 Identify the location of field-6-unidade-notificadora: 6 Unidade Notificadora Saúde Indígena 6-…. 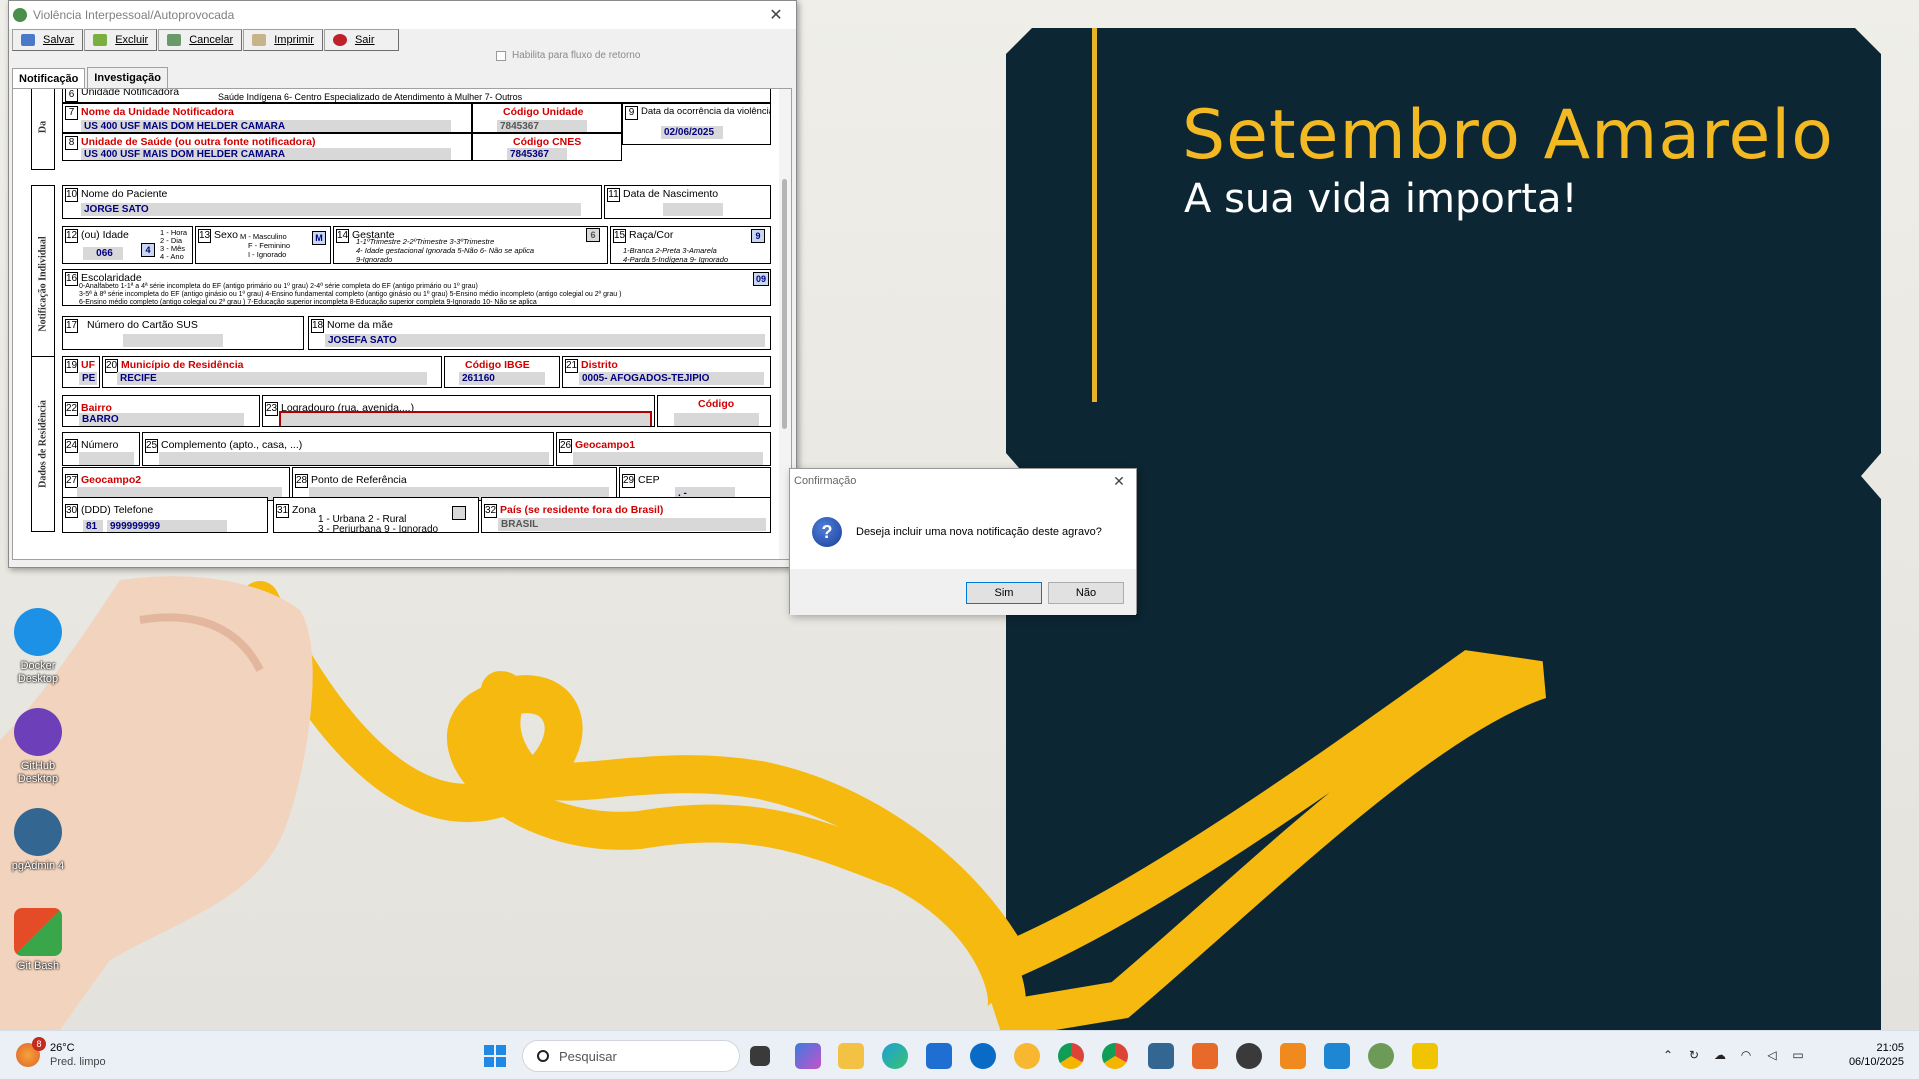
(416, 96).